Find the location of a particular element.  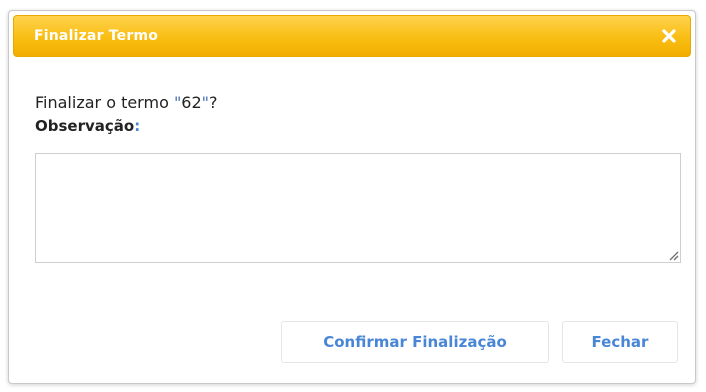

observation-label-text: Observação is located at coordinates (85, 126).